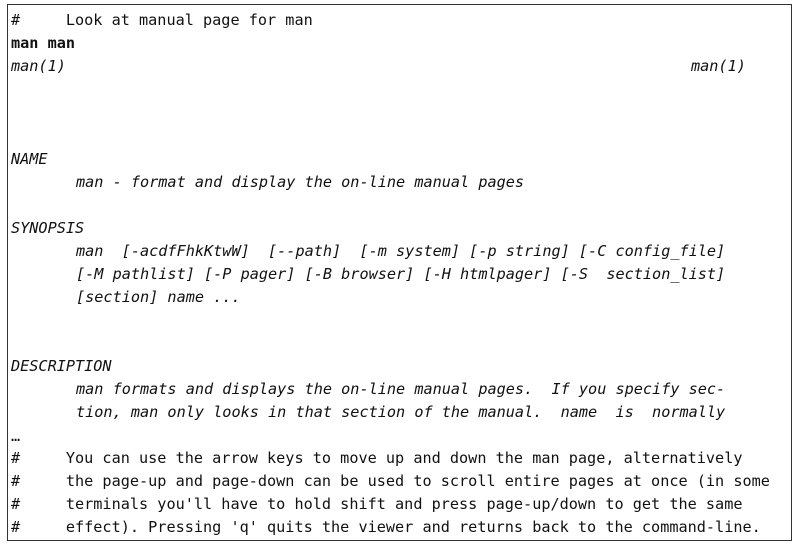 The height and width of the screenshot is (548, 800). What do you see at coordinates (61, 366) in the screenshot?
I see `section-title-description: DESCRIPTION` at bounding box center [61, 366].